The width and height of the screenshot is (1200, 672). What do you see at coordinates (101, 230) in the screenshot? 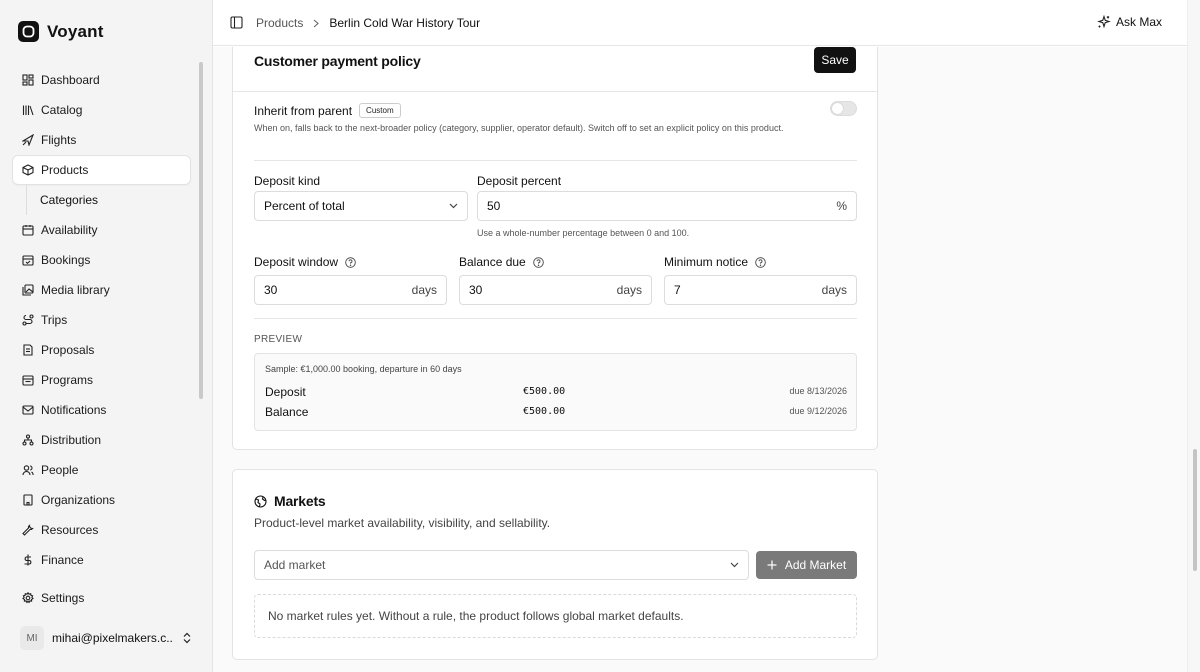
I see `sidebar-item-availability: Availability` at bounding box center [101, 230].